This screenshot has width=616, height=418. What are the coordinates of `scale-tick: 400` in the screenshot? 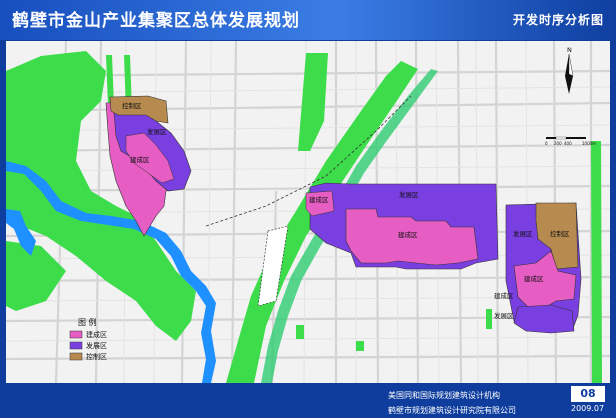 It's located at (568, 143).